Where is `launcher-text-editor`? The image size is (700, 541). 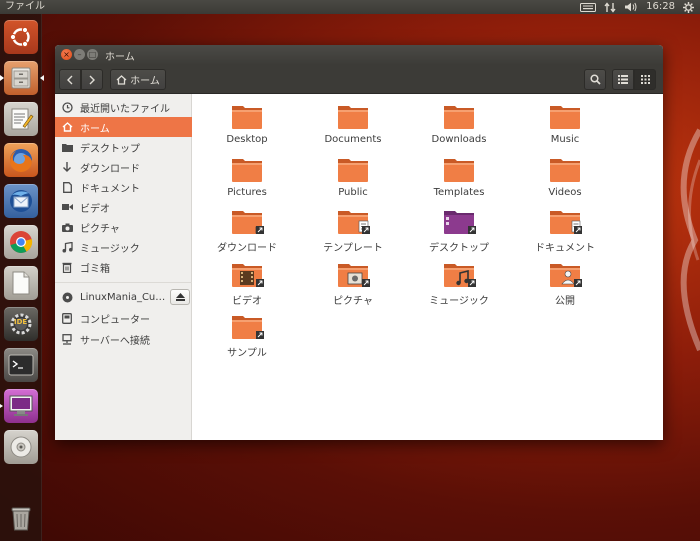
launcher-text-editor is located at coordinates (21, 119).